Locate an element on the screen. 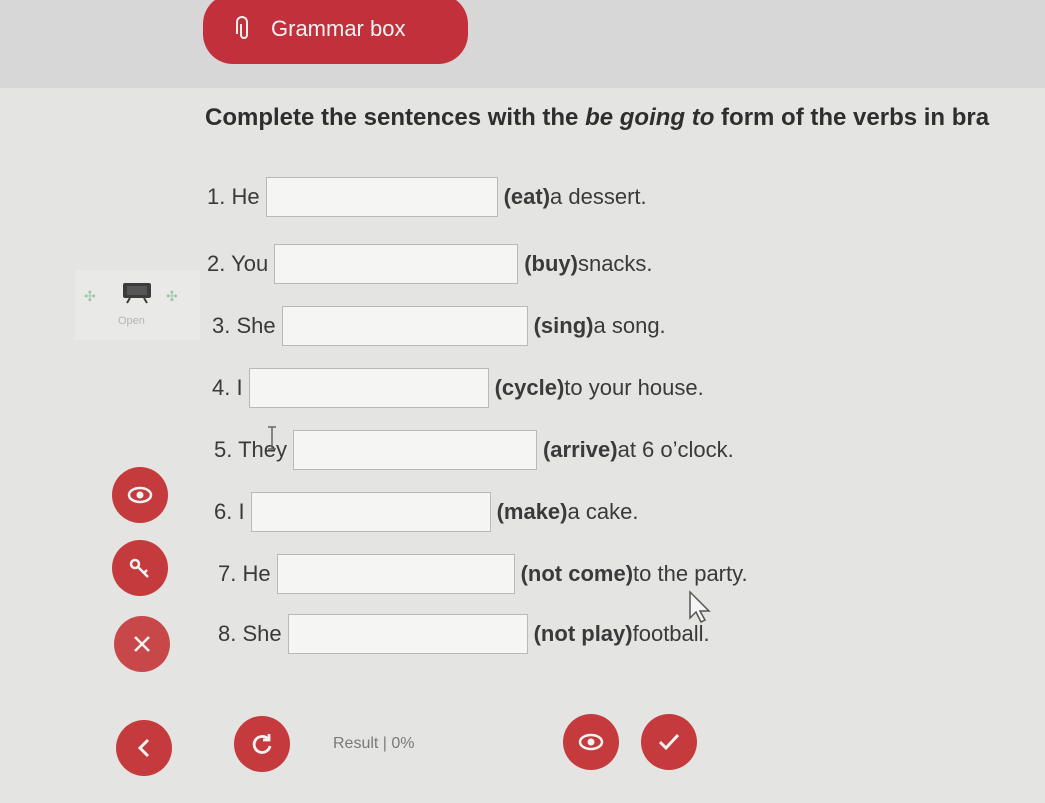 The width and height of the screenshot is (1045, 803). check-icon is located at coordinates (669, 742).